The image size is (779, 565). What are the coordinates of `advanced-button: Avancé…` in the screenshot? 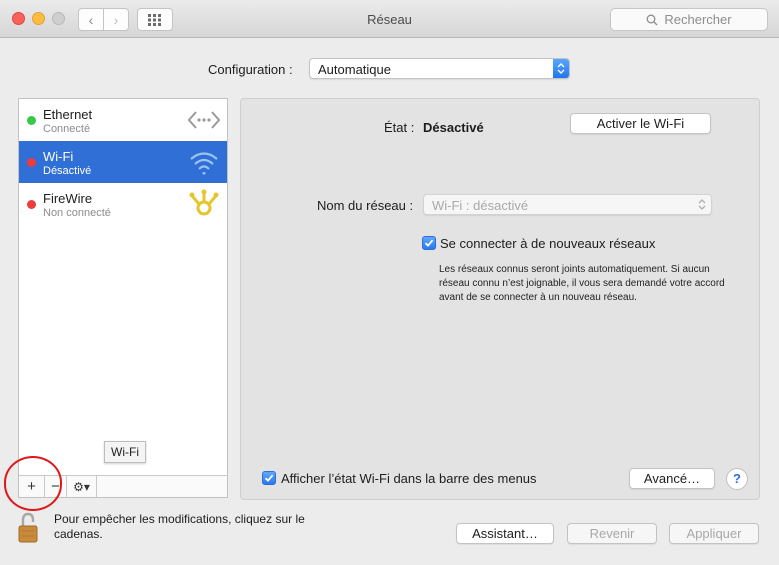 It's located at (672, 478).